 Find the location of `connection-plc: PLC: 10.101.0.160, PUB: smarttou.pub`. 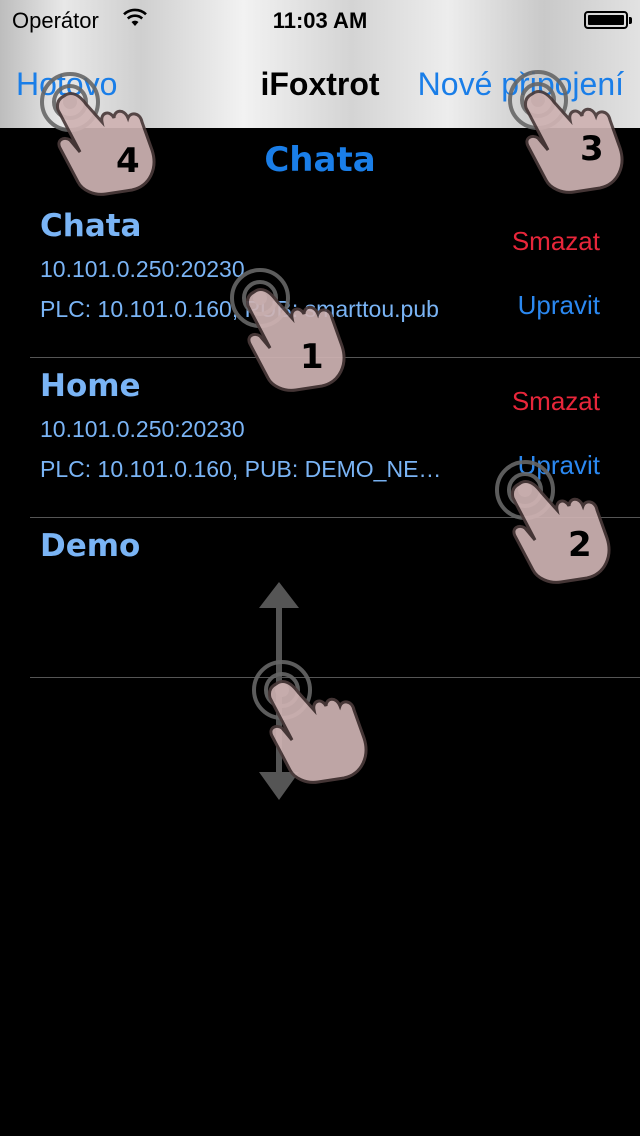

connection-plc: PLC: 10.101.0.160, PUB: smarttou.pub is located at coordinates (239, 309).